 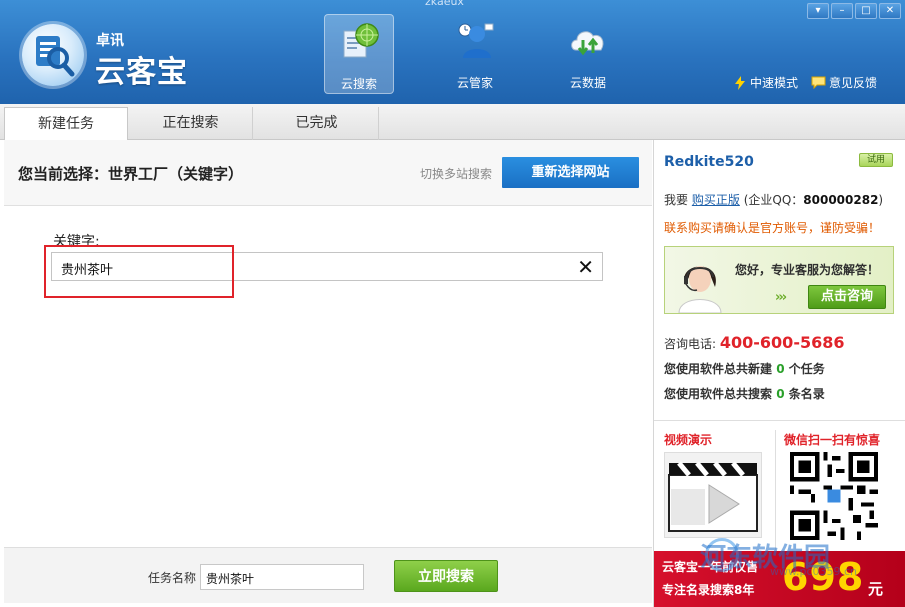 I want to click on qq-text: (企业QQ：, so click(x=773, y=200).